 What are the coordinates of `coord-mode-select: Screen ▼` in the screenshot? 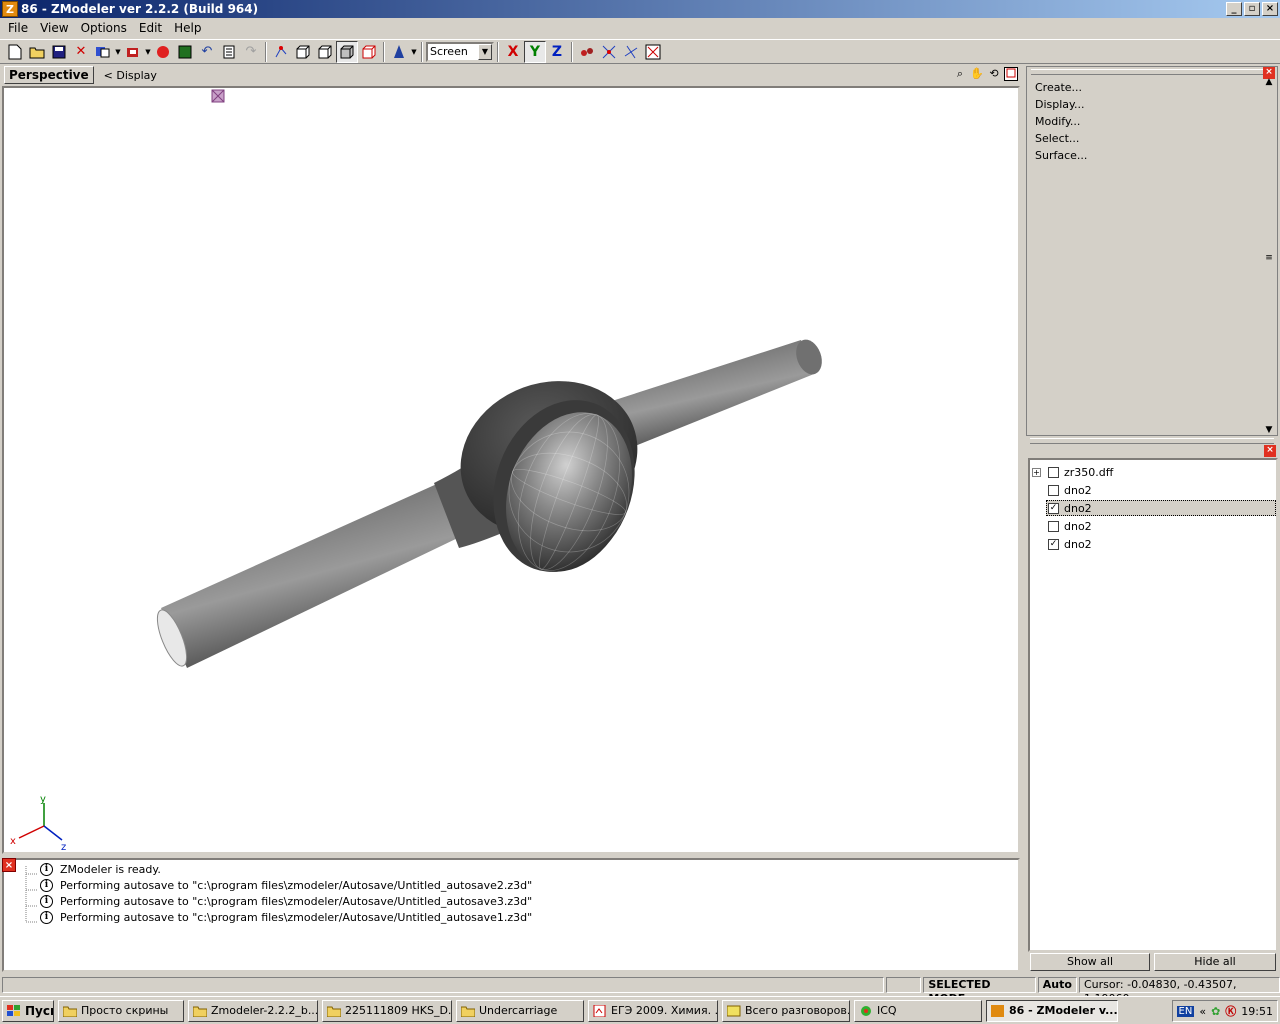 It's located at (460, 51).